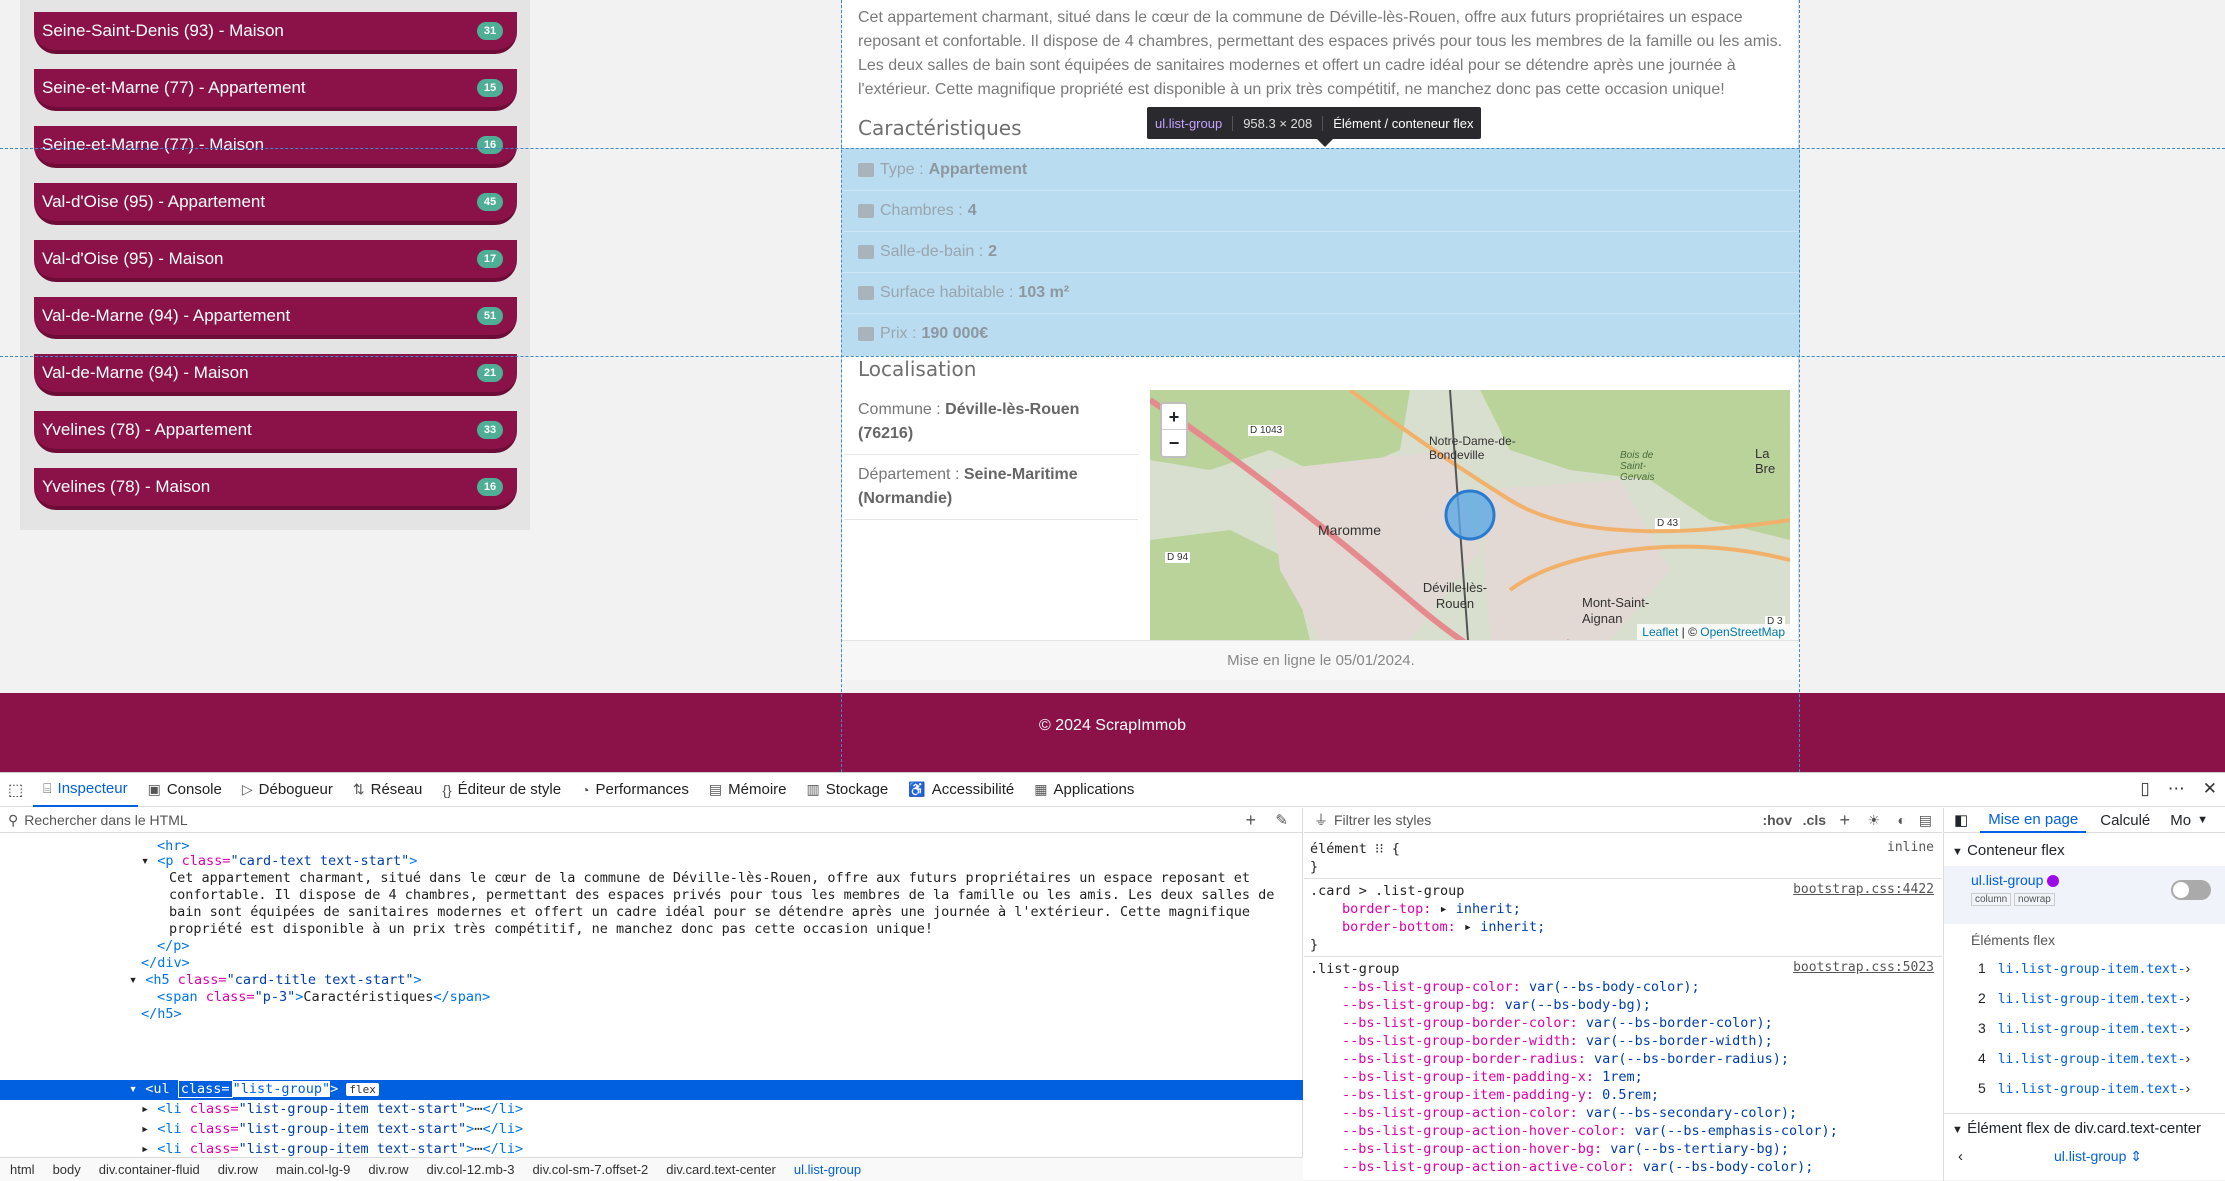  I want to click on tab-accessibilite: ♿ Accessibilité, so click(961, 790).